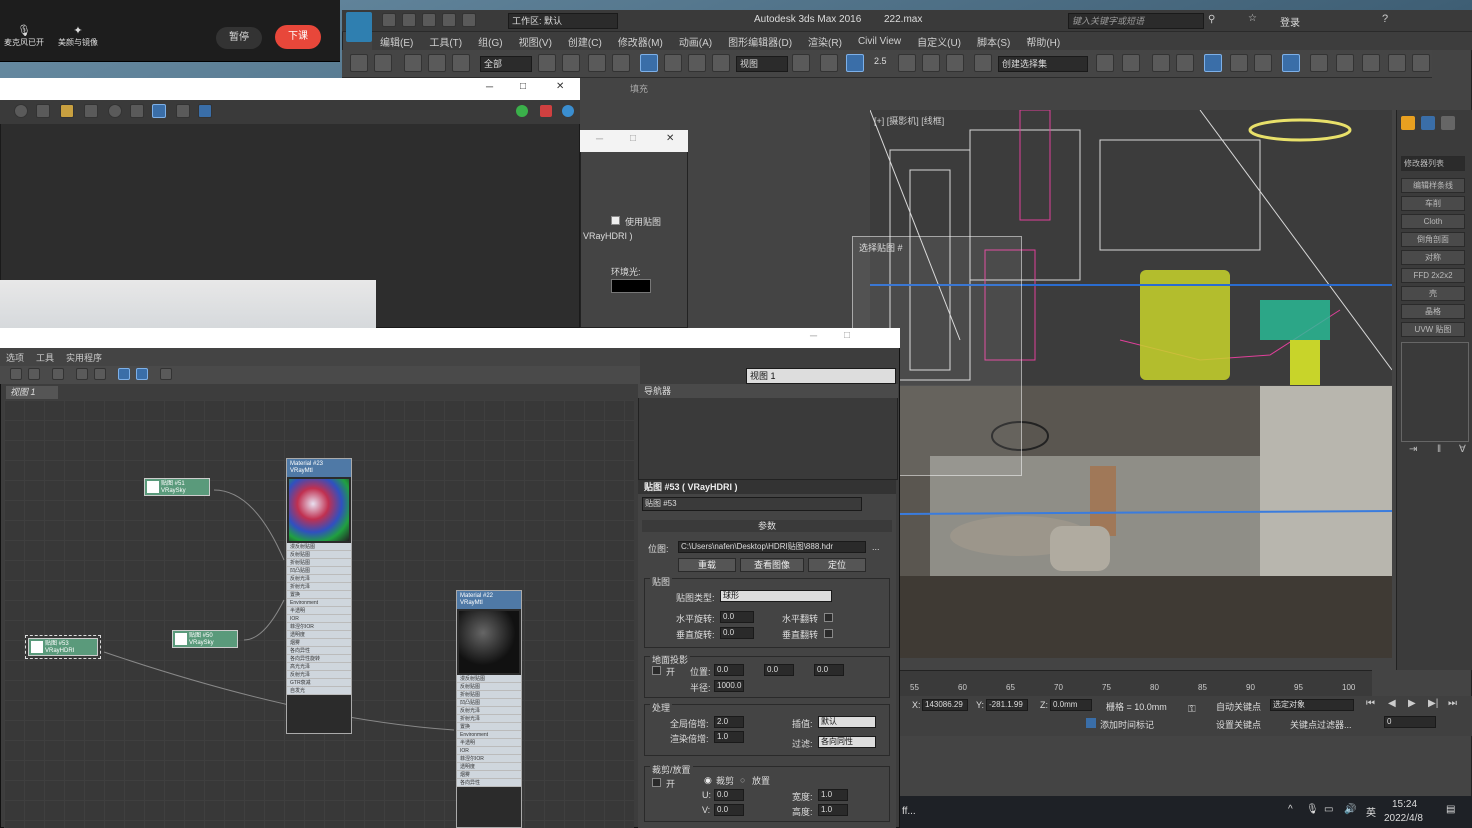 This screenshot has height=828, width=1472. Describe the element at coordinates (319, 683) in the screenshot. I see `slot-gtr: GTR衰减` at that location.